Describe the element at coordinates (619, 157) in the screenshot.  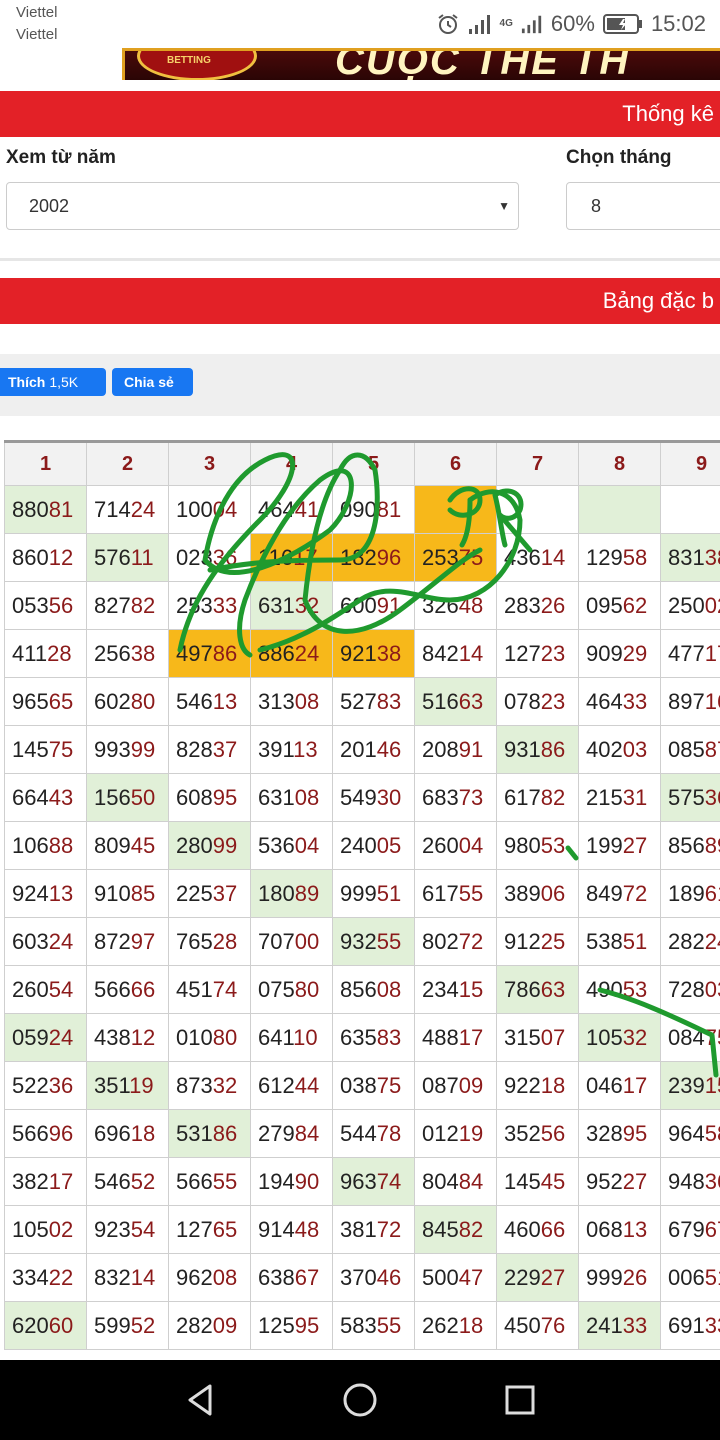
I see `month-filter-label: Chọn tháng` at that location.